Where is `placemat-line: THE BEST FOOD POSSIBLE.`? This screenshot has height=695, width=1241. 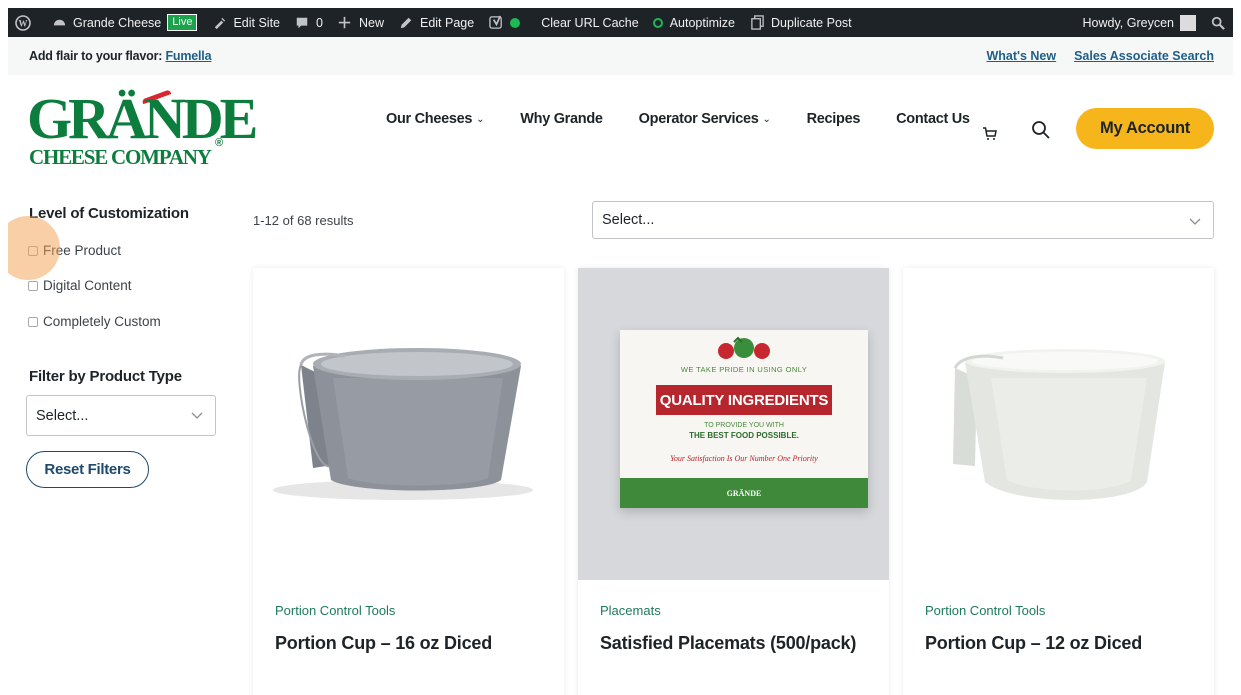
placemat-line: THE BEST FOOD POSSIBLE. is located at coordinates (744, 435).